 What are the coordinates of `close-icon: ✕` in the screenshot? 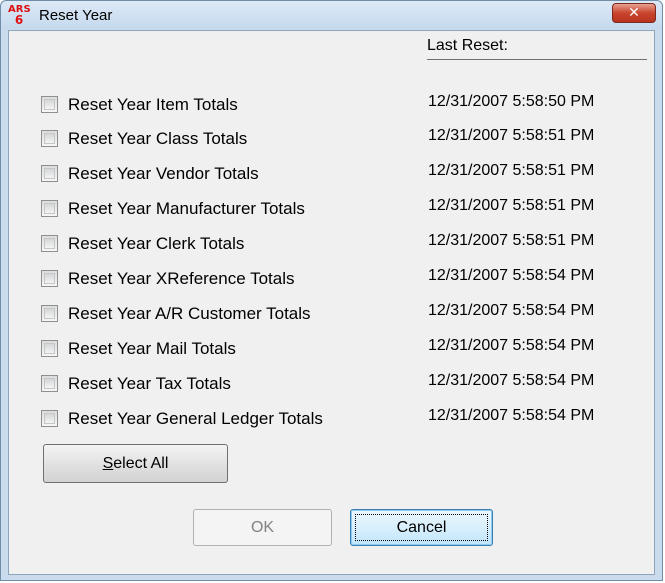 It's located at (634, 13).